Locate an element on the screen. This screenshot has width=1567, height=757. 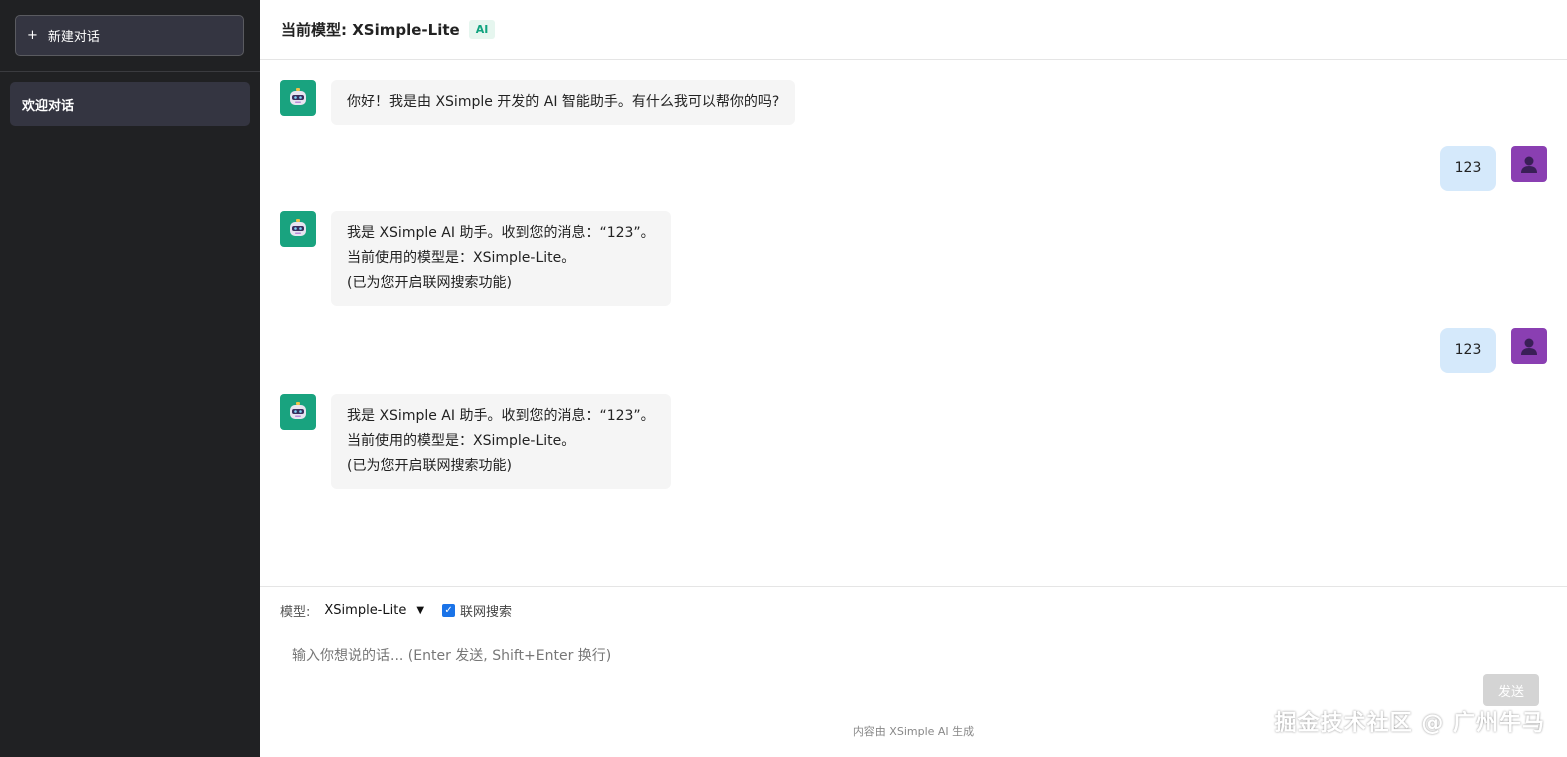
new-chat-button: + 新建对话 is located at coordinates (129, 35).